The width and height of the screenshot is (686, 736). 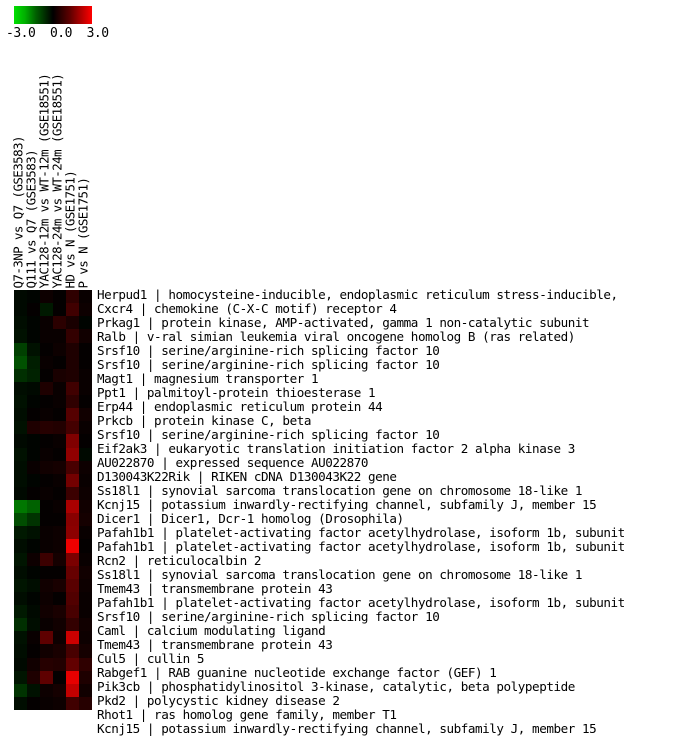 What do you see at coordinates (215, 645) in the screenshot?
I see `gene-row: Tmem43 | transmembrane protein 43` at bounding box center [215, 645].